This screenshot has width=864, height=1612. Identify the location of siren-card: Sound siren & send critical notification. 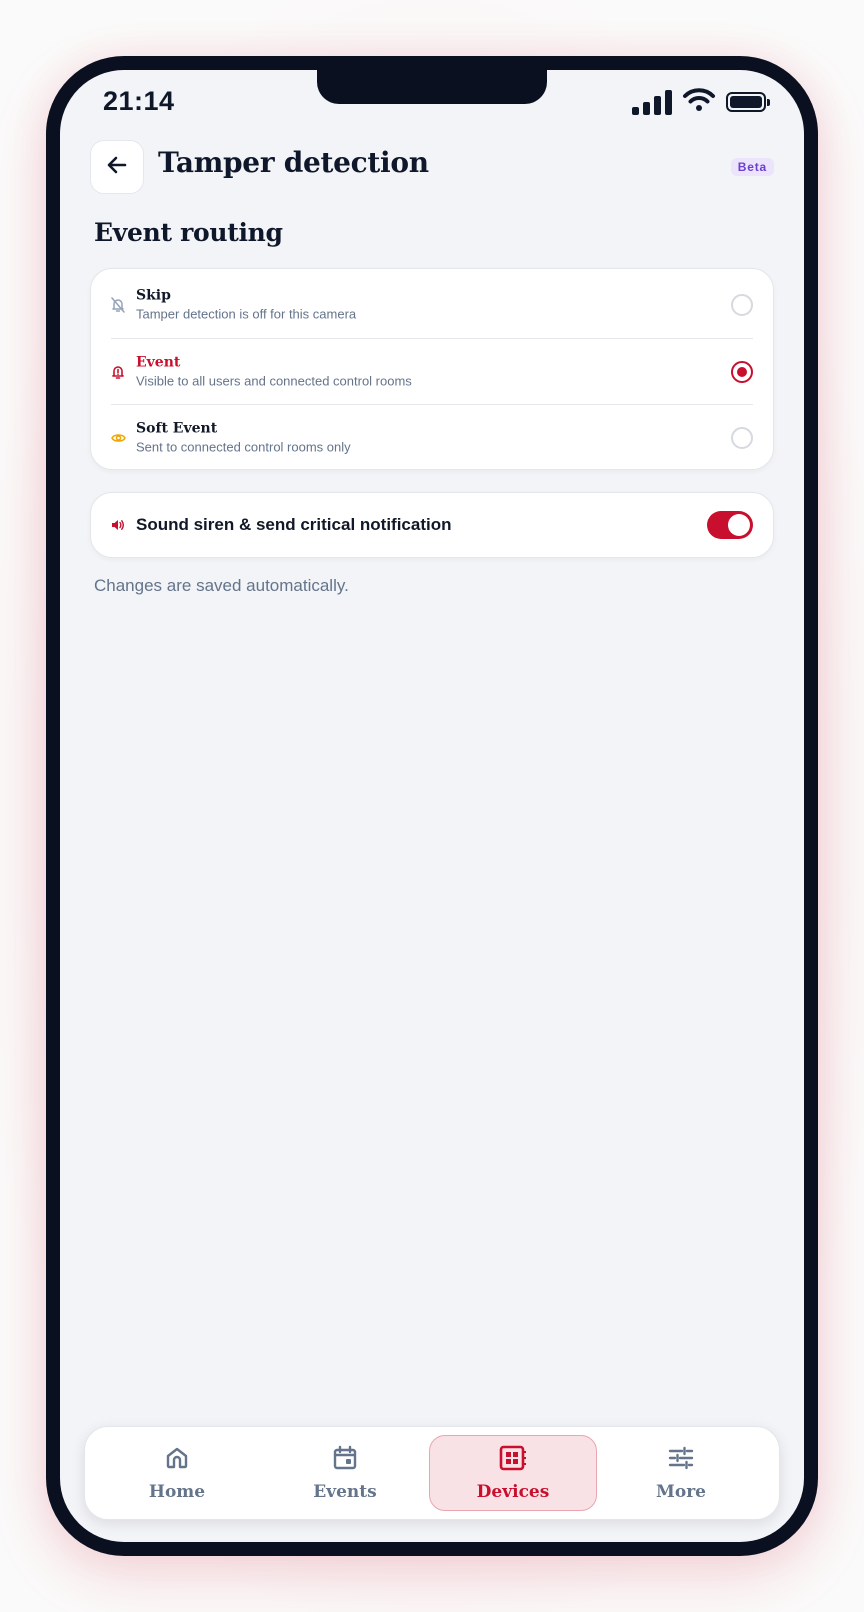
(432, 525).